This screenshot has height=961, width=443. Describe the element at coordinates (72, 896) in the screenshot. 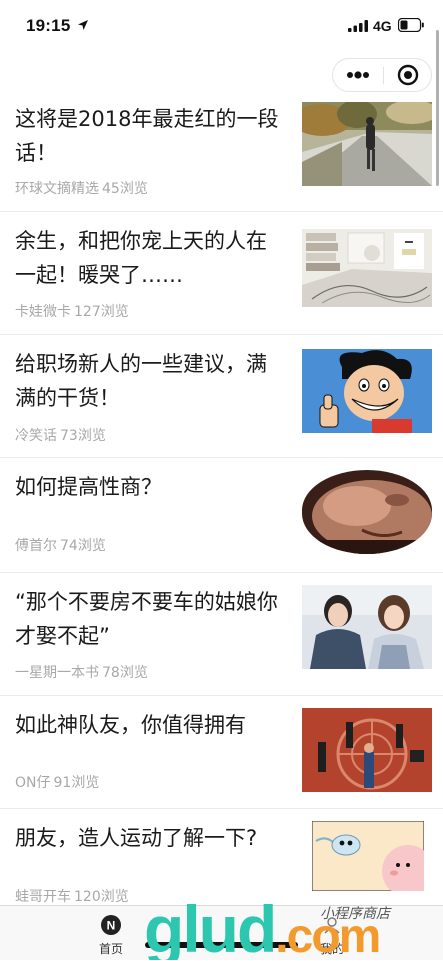

I see `article-meta: 蛙哥开车 120浏览` at that location.